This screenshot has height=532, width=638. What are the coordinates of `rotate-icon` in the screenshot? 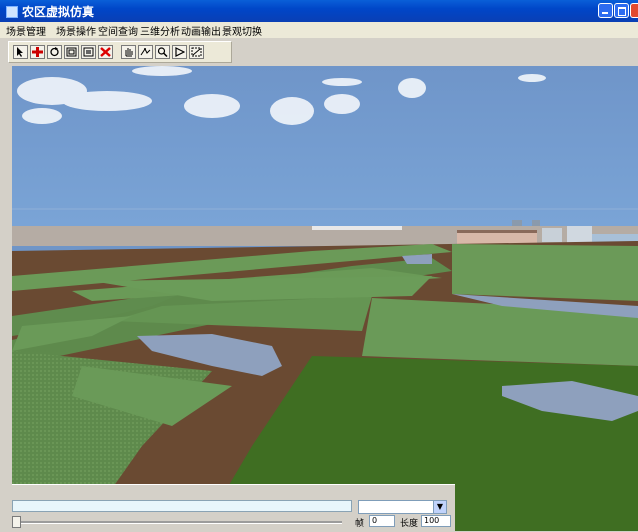 It's located at (54, 52).